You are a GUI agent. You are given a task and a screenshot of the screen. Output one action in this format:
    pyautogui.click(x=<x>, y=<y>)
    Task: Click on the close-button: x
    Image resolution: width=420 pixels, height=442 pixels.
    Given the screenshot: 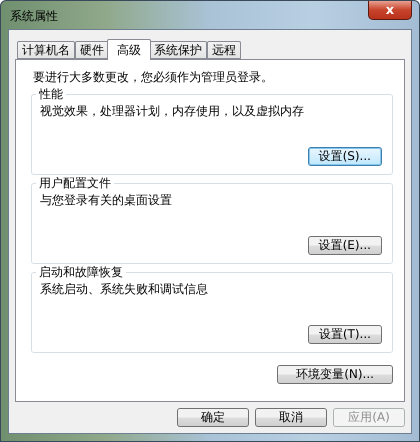 What is the action you would take?
    pyautogui.click(x=390, y=10)
    